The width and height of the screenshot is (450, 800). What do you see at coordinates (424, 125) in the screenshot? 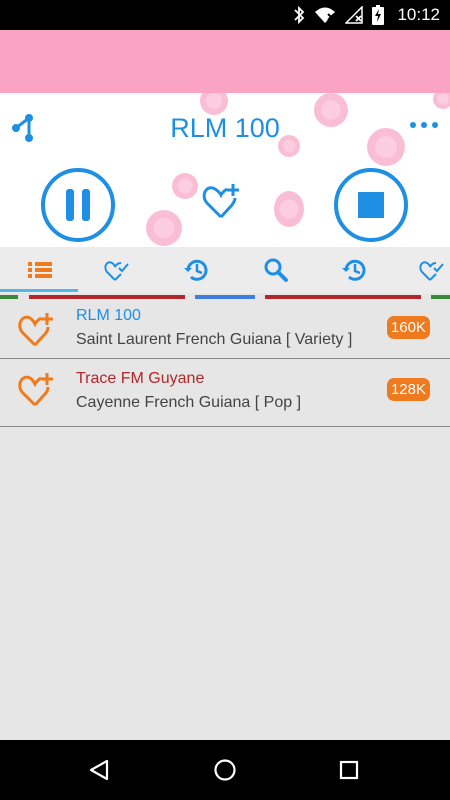
I see `more-icon` at bounding box center [424, 125].